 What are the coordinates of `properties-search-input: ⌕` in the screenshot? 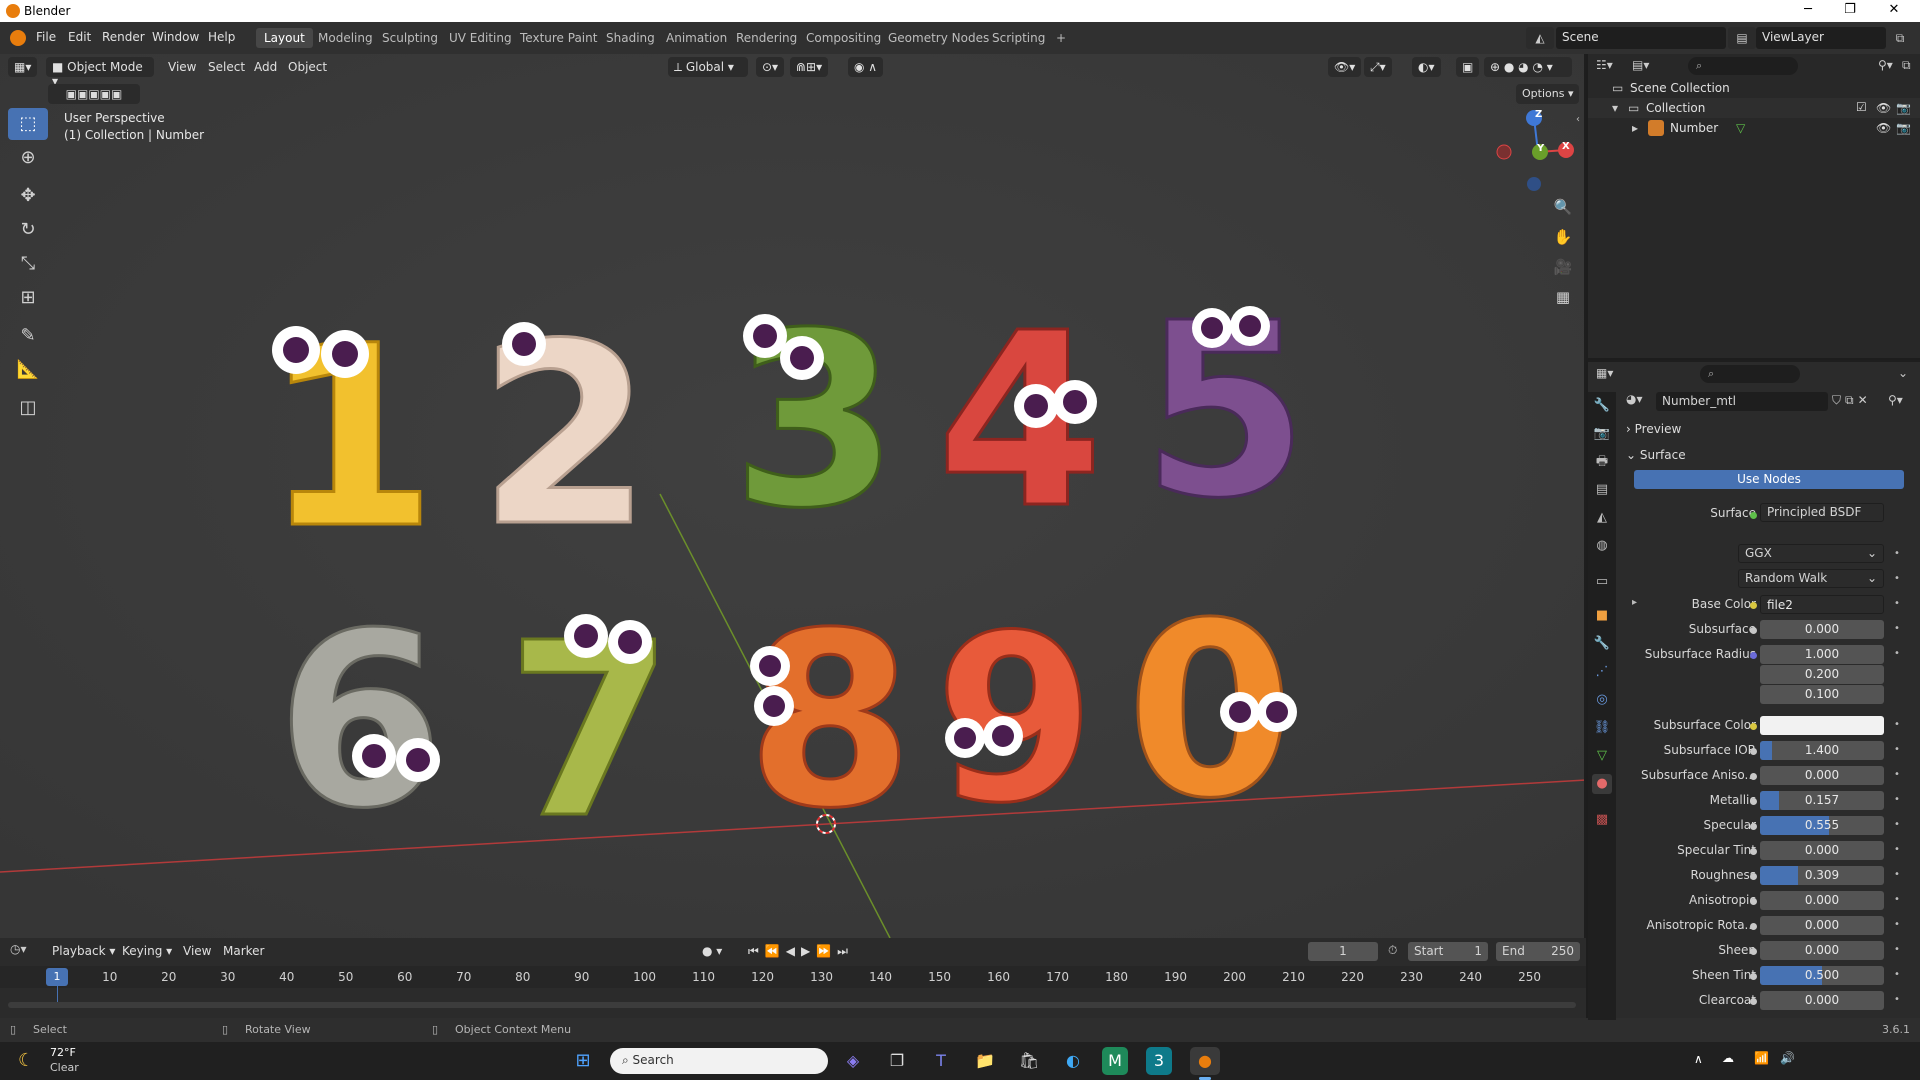 It's located at (1750, 374).